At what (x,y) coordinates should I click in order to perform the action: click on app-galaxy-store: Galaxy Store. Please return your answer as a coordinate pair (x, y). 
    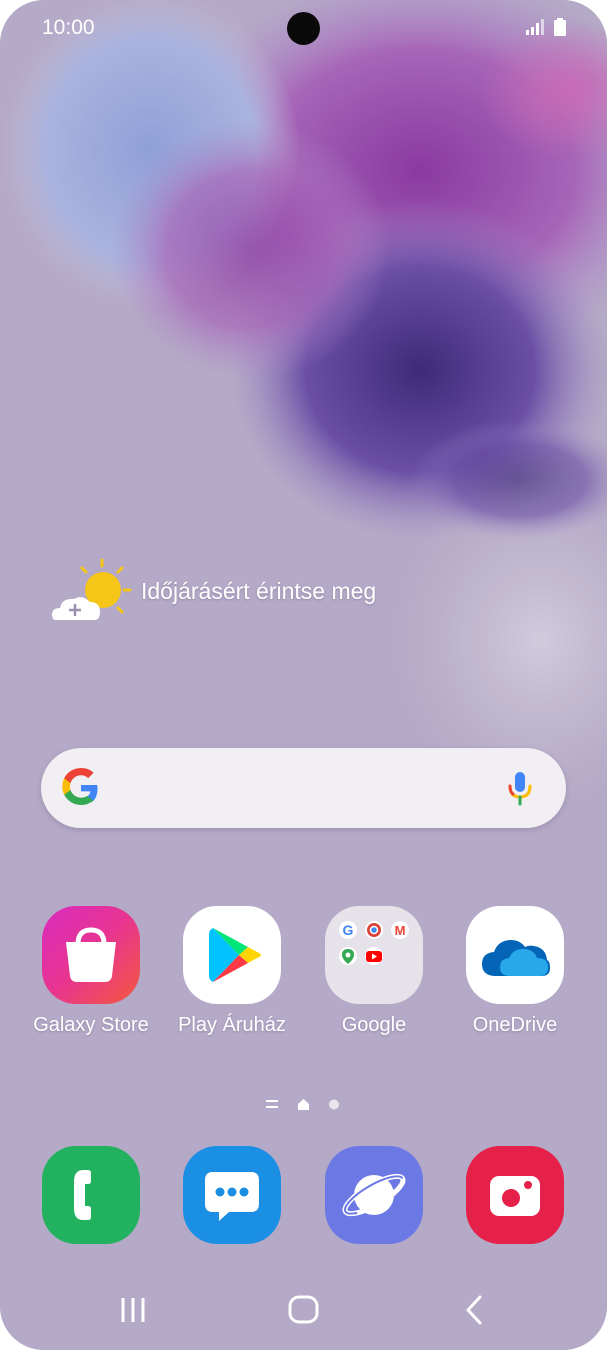
    Looking at the image, I should click on (91, 976).